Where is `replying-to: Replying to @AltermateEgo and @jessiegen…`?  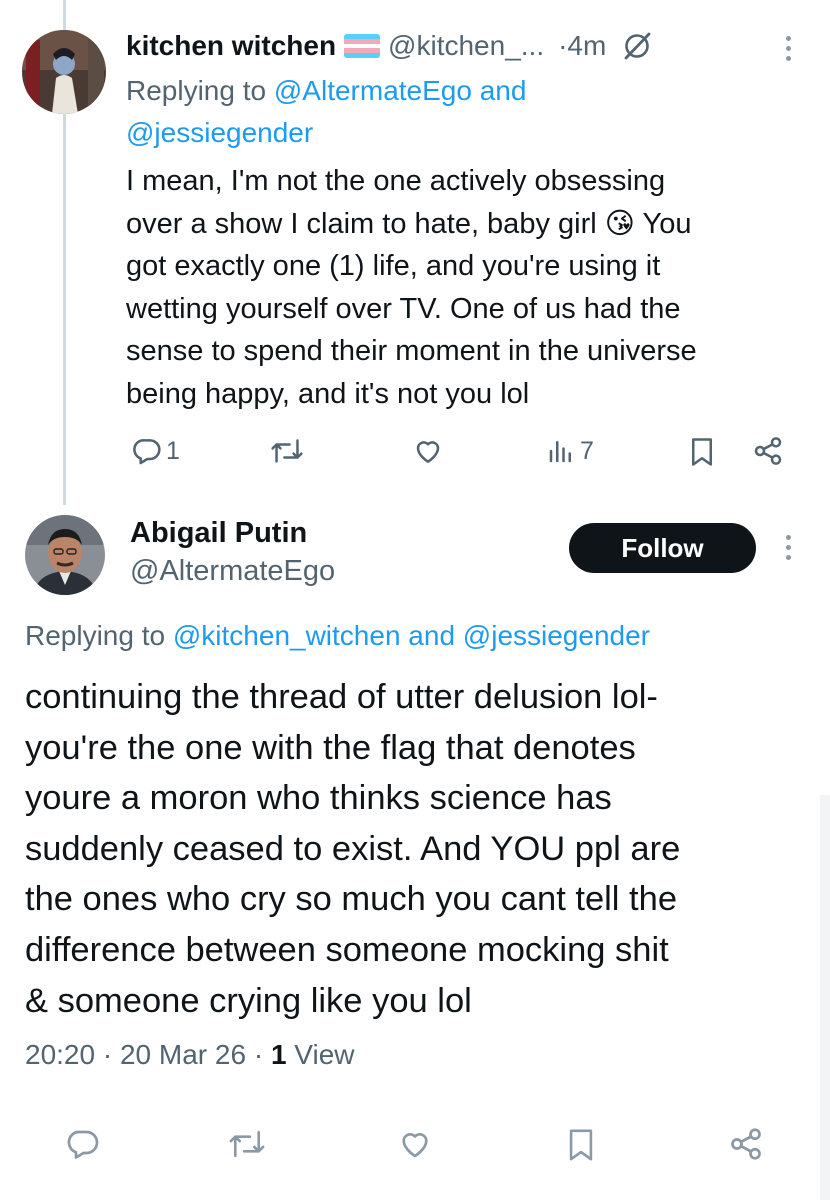 replying-to: Replying to @AltermateEgo and @jessiegen… is located at coordinates (466, 112).